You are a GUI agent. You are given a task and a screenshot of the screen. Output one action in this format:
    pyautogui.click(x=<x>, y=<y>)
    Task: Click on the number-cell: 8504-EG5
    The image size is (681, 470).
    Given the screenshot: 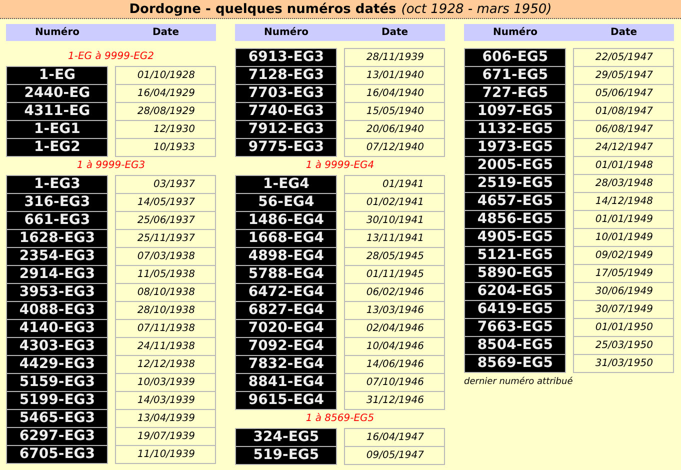 What is the action you would take?
    pyautogui.click(x=515, y=345)
    